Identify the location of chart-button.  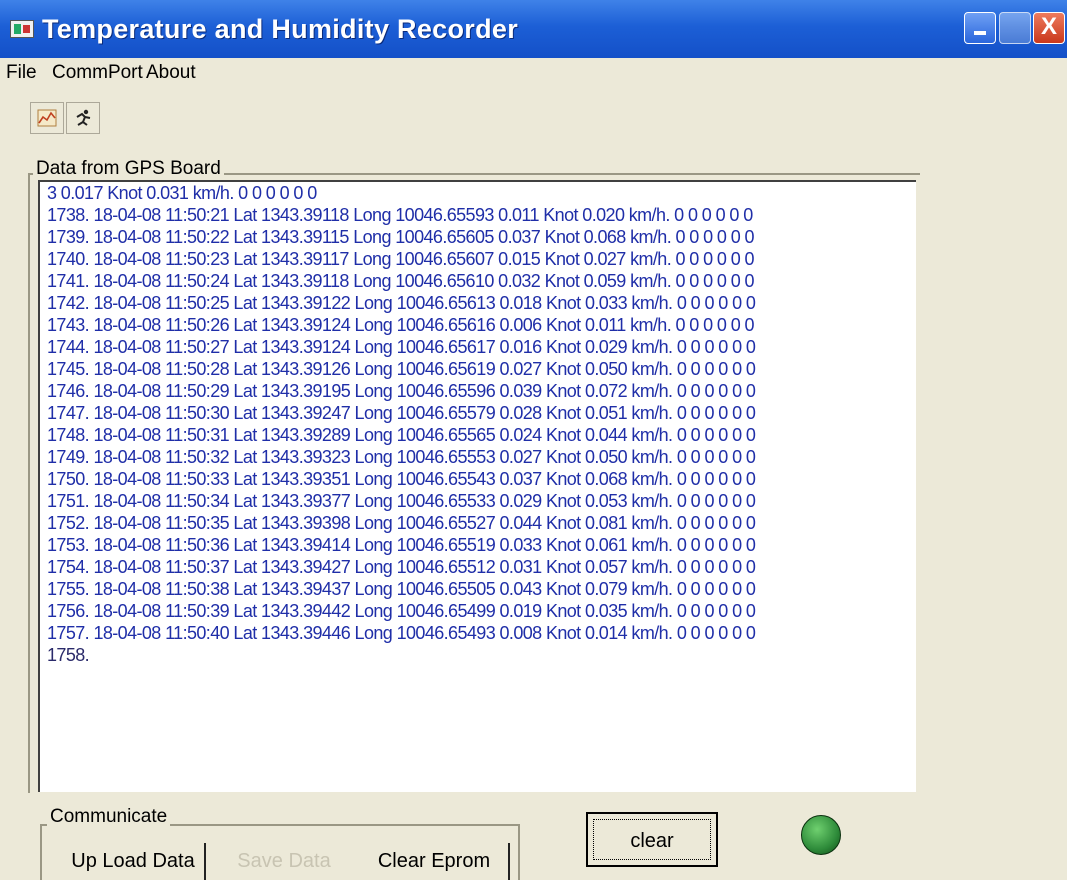
(47, 118).